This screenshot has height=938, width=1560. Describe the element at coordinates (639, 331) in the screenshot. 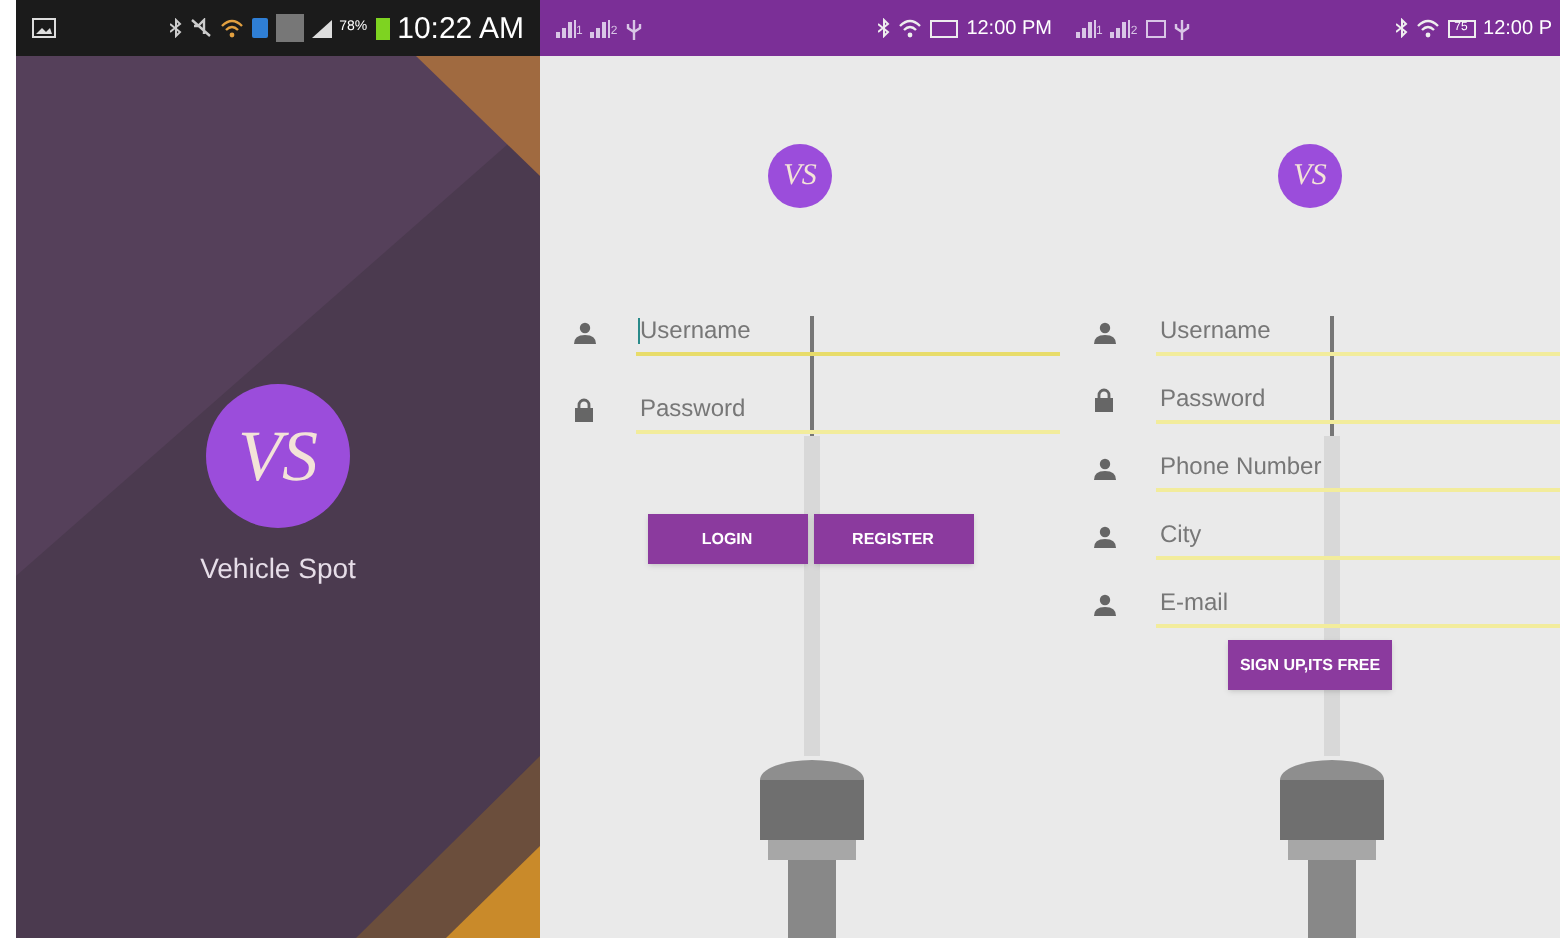

I see `text-cursor` at that location.